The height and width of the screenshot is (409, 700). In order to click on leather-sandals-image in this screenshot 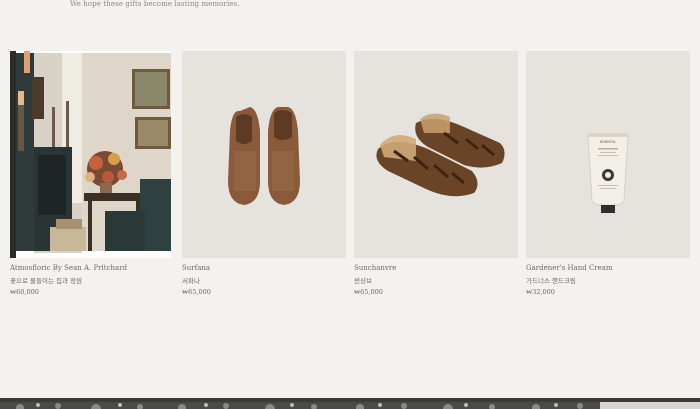, I will do `click(440, 155)`.